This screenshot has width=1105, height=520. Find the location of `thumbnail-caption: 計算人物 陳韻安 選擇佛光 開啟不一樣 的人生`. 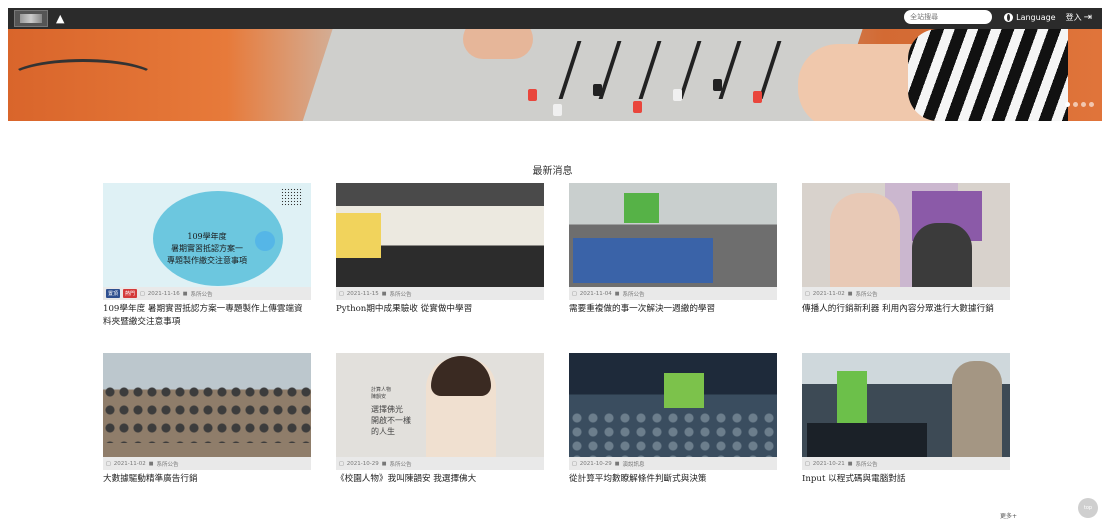

thumbnail-caption: 計算人物 陳韻安 選擇佛光 開啟不一樣 的人生 is located at coordinates (391, 411).